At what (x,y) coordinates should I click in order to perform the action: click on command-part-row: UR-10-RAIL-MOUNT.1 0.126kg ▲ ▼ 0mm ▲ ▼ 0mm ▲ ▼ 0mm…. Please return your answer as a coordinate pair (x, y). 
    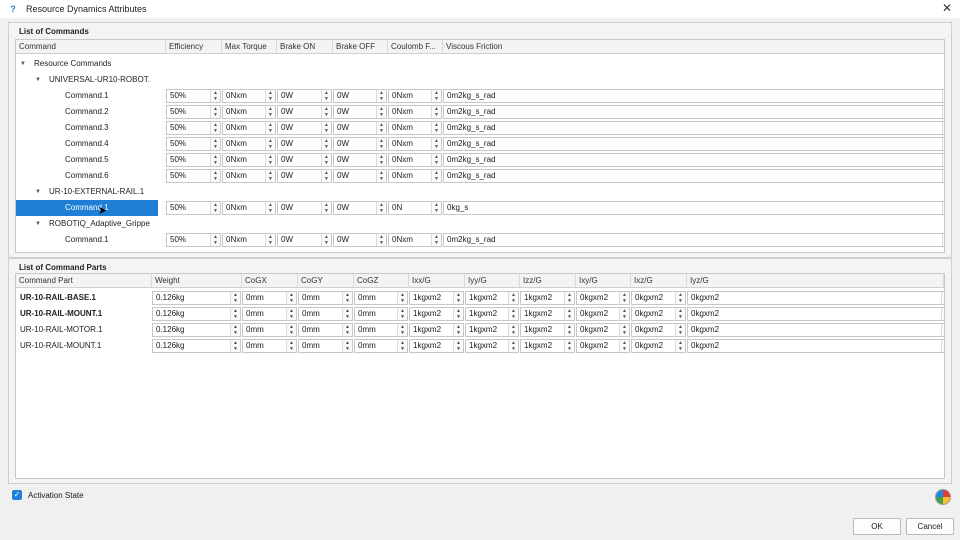
    Looking at the image, I should click on (480, 346).